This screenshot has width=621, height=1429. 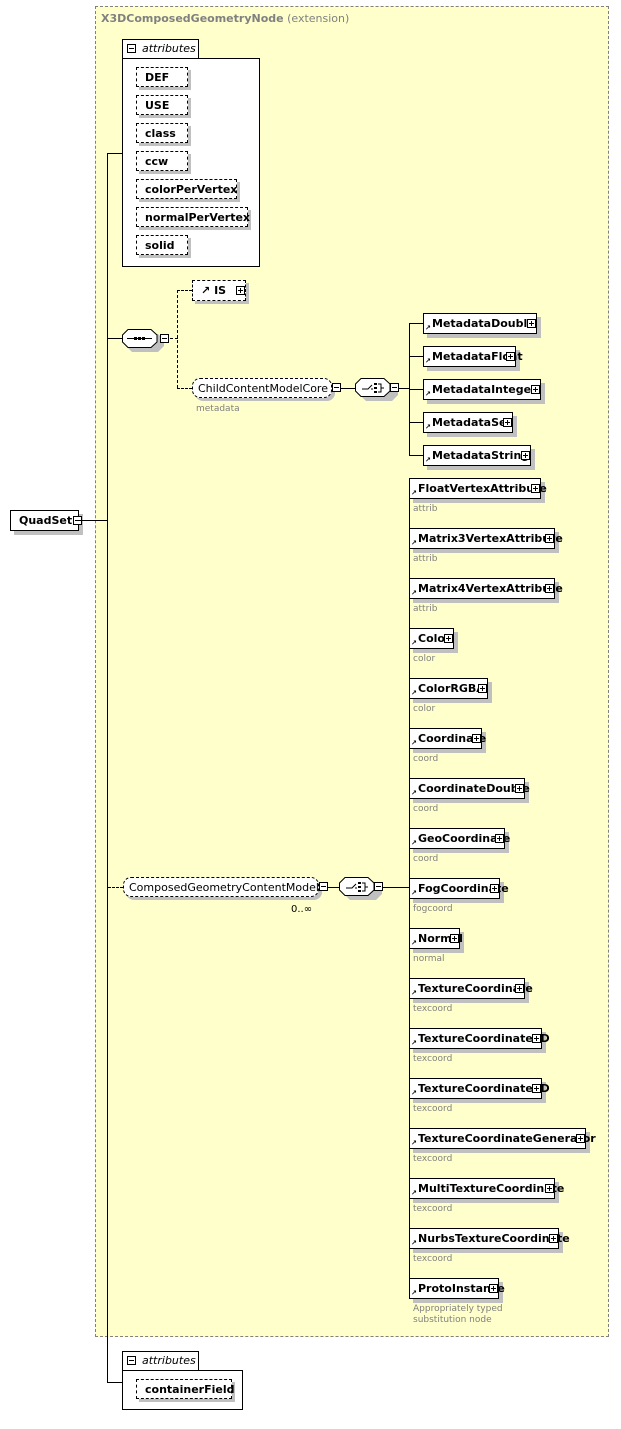 I want to click on element-colorrgba: ↗ ColorRGBA, so click(x=448, y=688).